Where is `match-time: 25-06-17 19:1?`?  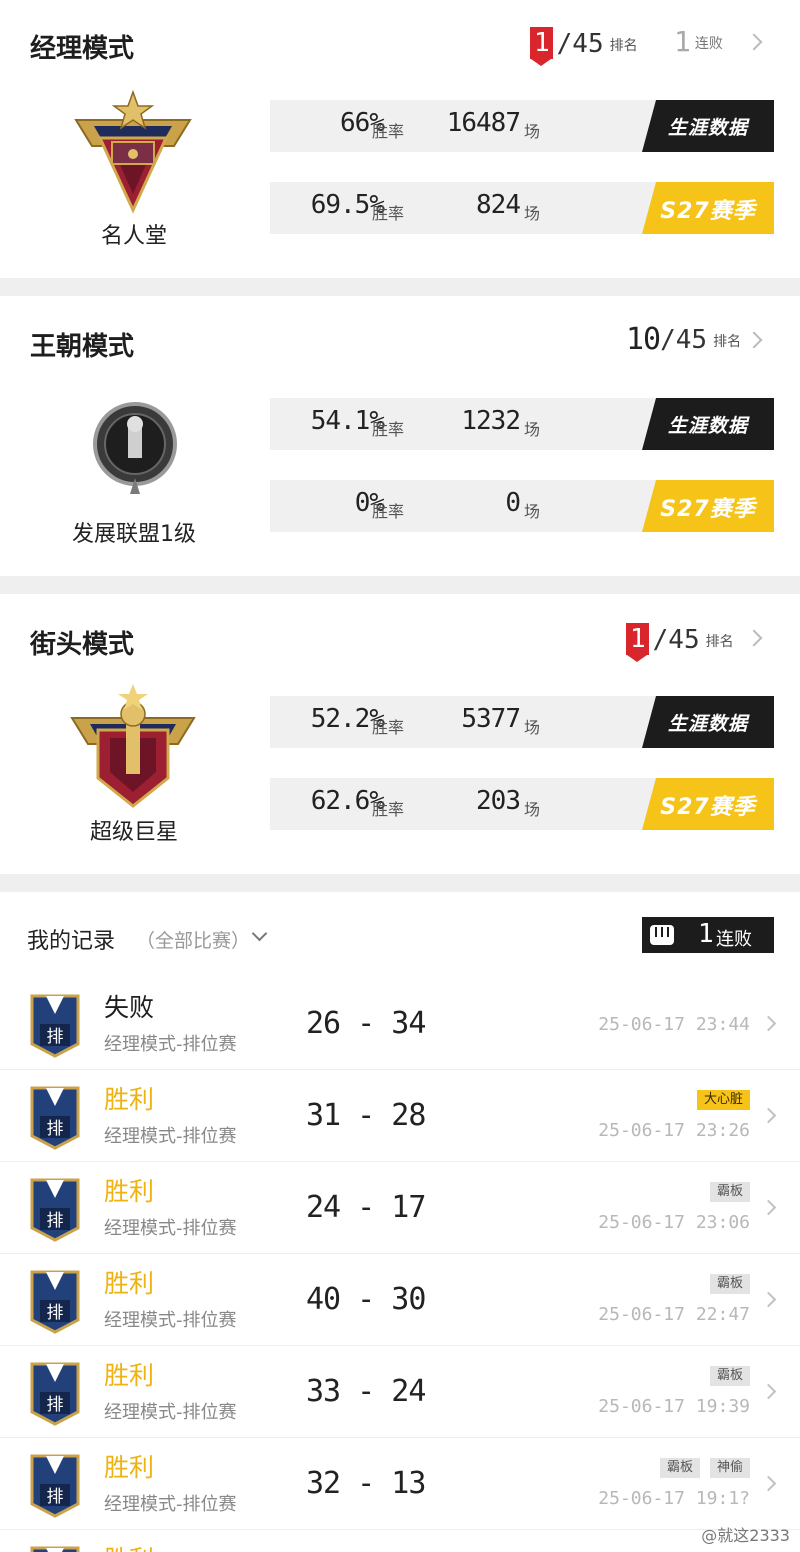 match-time: 25-06-17 19:1? is located at coordinates (674, 1498).